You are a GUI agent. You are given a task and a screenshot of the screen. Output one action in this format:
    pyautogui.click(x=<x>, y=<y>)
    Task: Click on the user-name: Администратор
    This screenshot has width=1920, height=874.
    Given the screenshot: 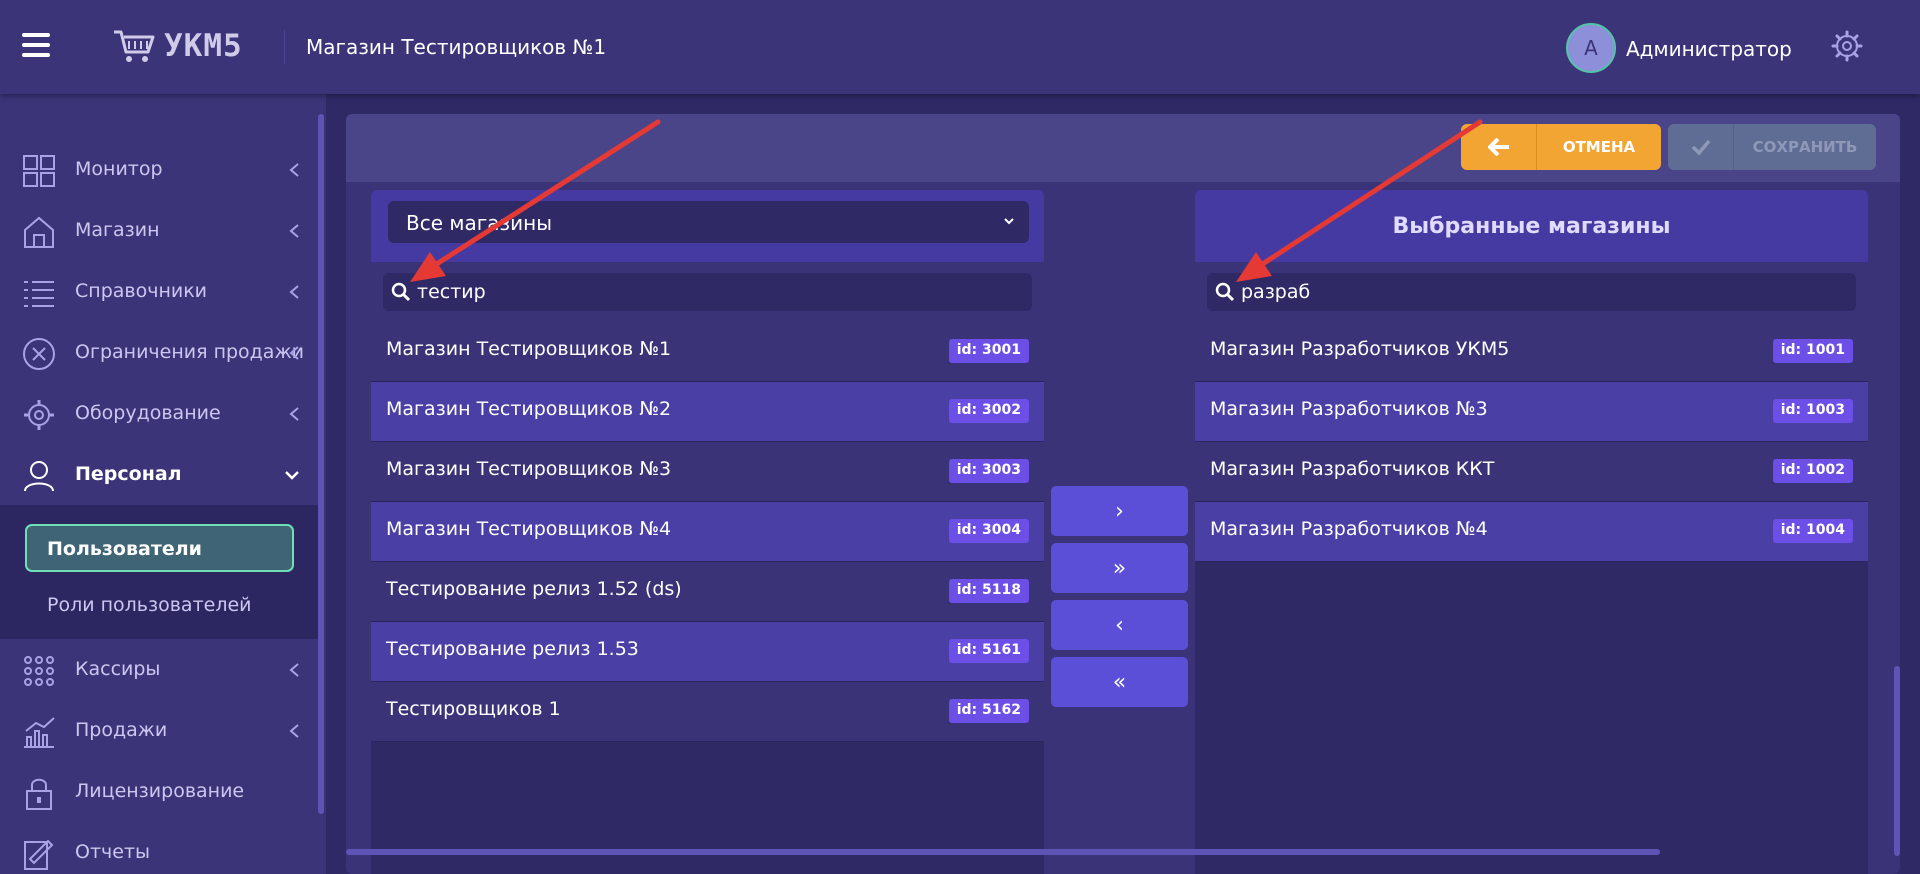 What is the action you would take?
    pyautogui.click(x=1709, y=49)
    